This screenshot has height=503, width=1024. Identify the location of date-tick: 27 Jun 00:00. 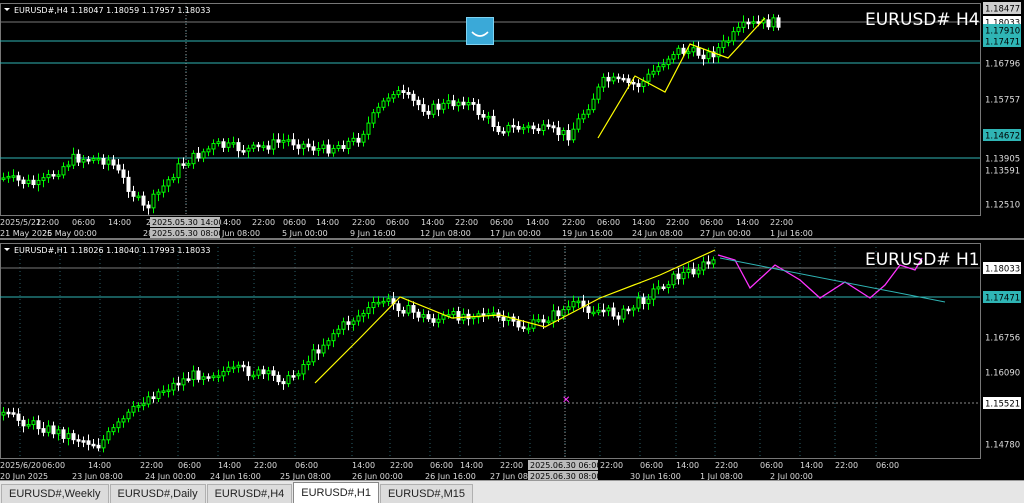
(725, 233).